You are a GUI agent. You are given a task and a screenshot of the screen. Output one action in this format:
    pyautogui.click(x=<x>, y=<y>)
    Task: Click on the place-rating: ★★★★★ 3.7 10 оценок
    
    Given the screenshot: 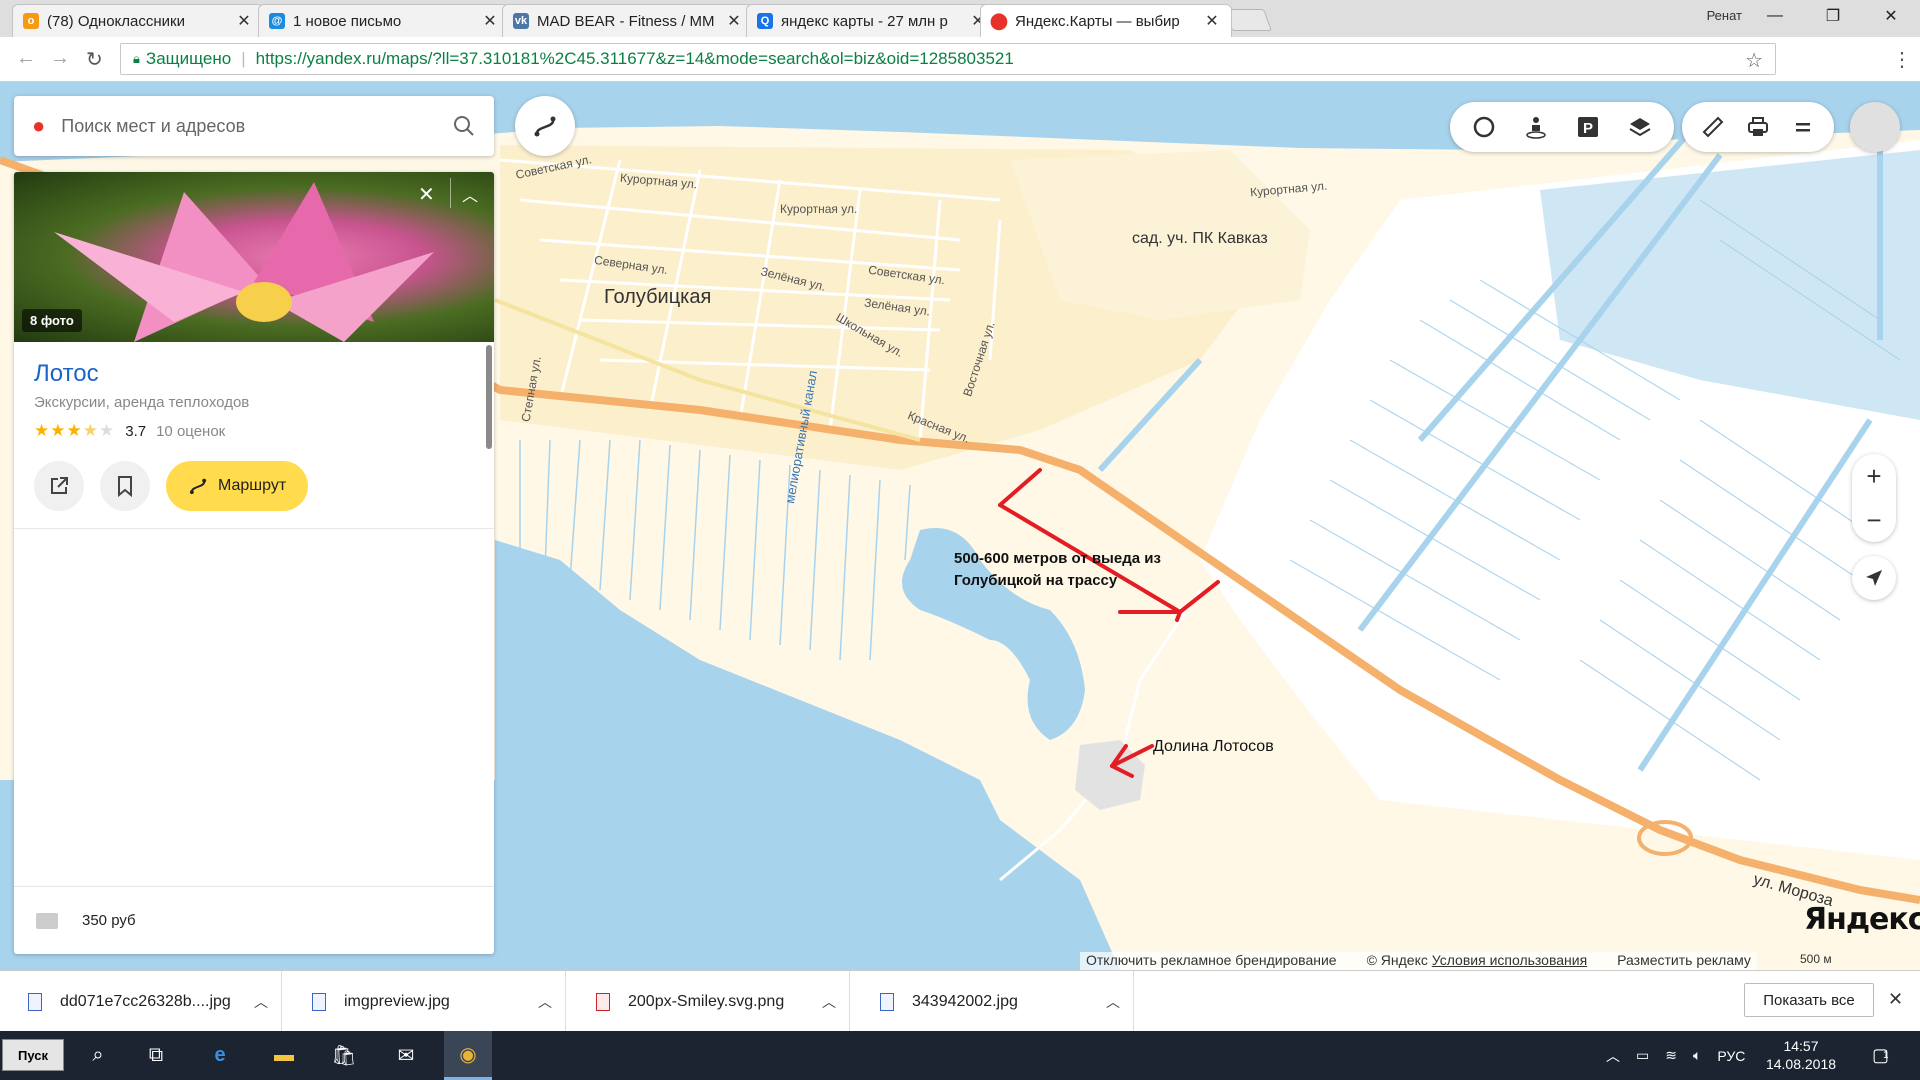 What is the action you would take?
    pyautogui.click(x=254, y=431)
    